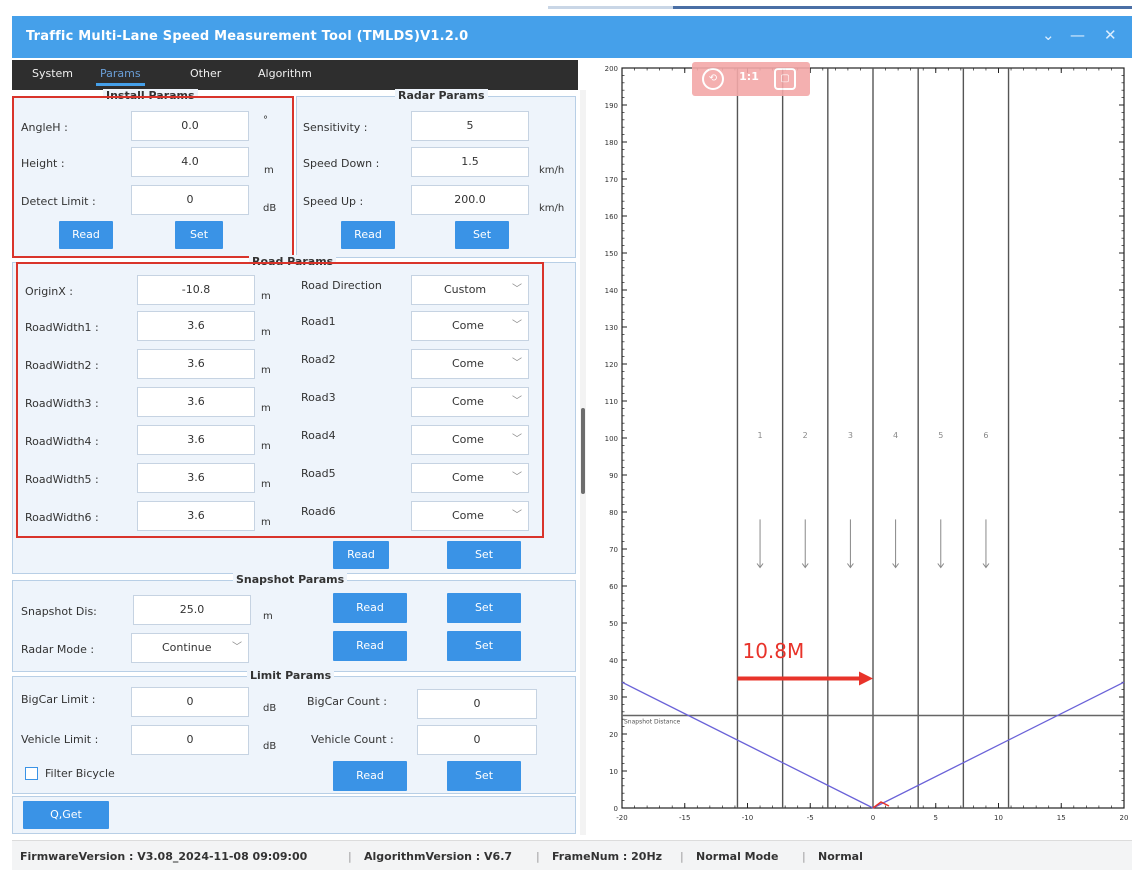 This screenshot has height=870, width=1132. I want to click on mode-read-button: Read, so click(370, 646).